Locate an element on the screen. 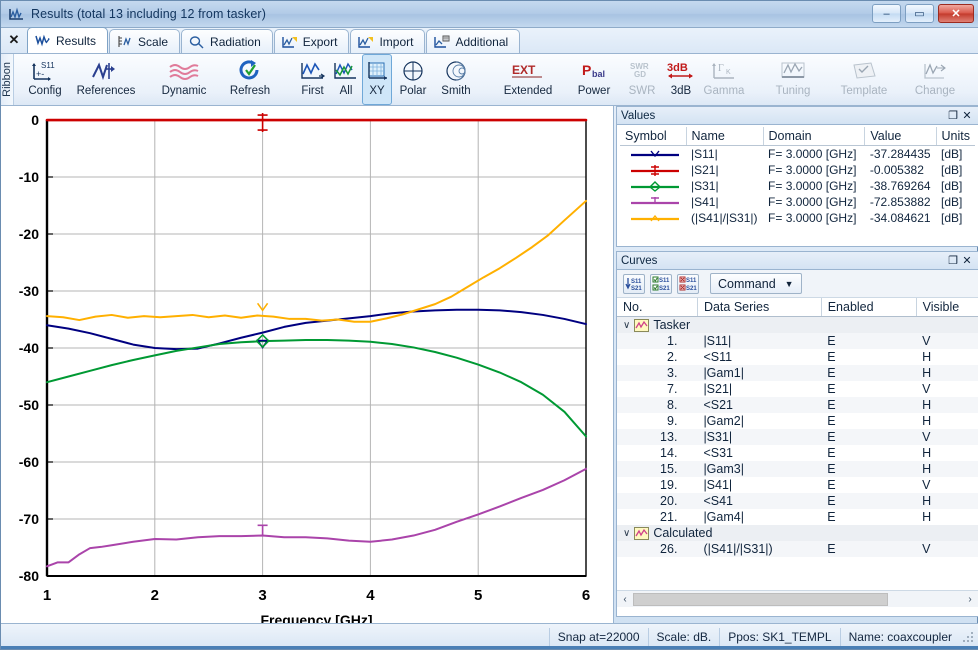  ext-icon: EXT is located at coordinates (528, 71).